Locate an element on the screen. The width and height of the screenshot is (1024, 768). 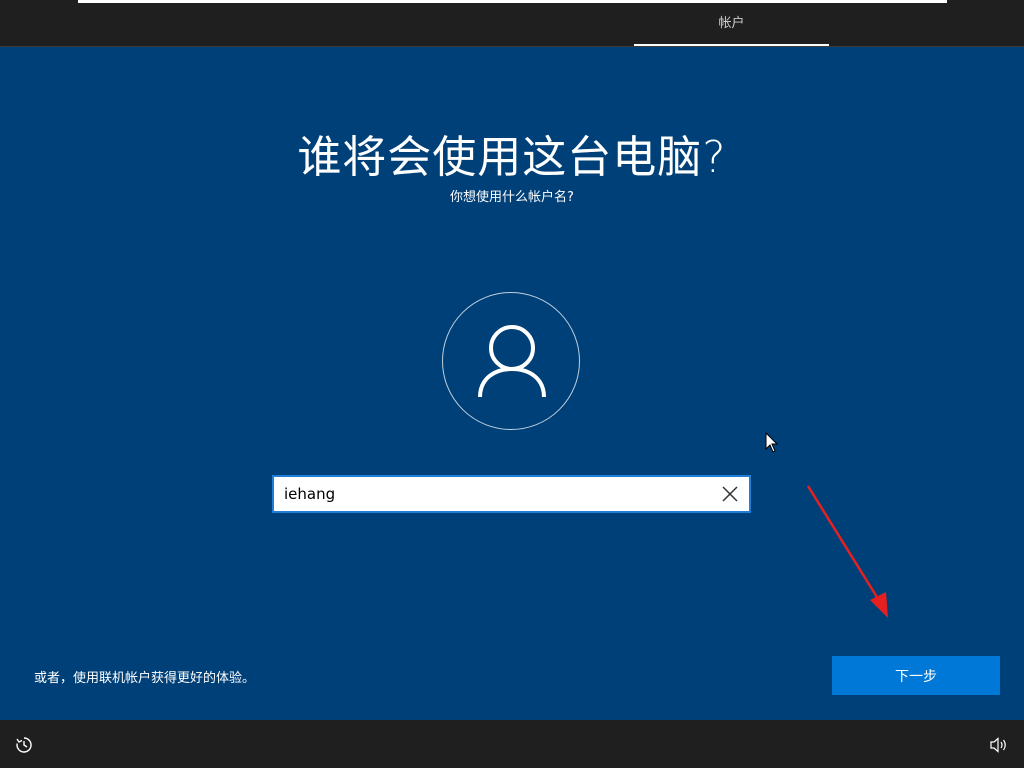
ease-of-access-icon is located at coordinates (24, 745).